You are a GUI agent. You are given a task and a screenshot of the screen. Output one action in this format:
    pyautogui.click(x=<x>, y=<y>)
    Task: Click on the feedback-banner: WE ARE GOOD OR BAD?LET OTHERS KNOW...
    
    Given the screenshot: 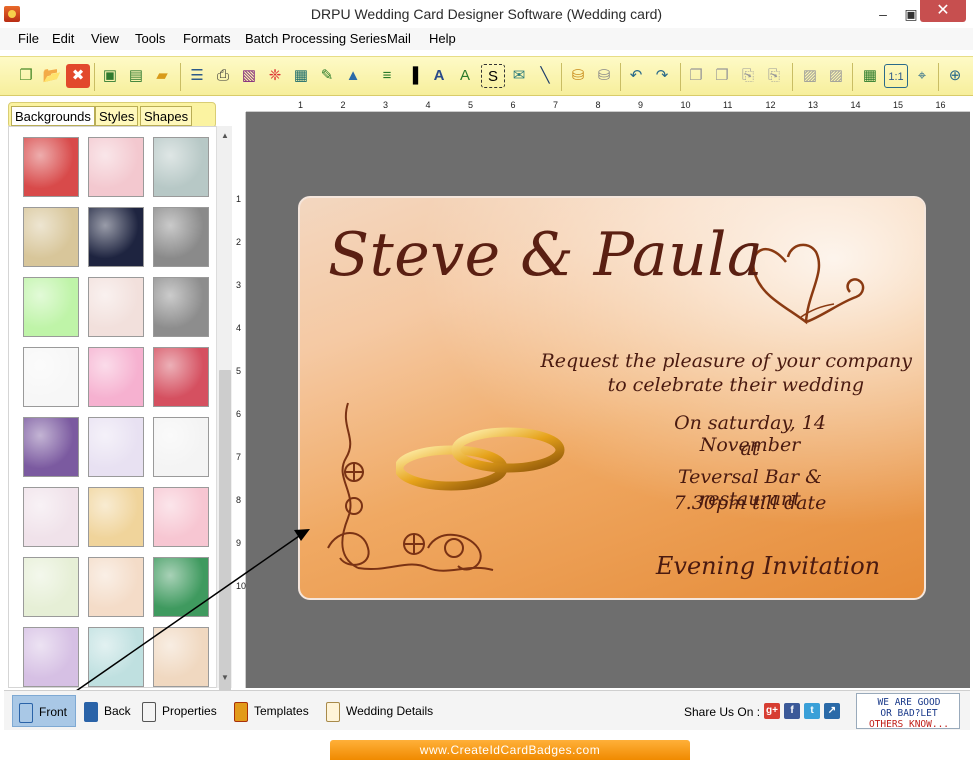 What is the action you would take?
    pyautogui.click(x=908, y=711)
    